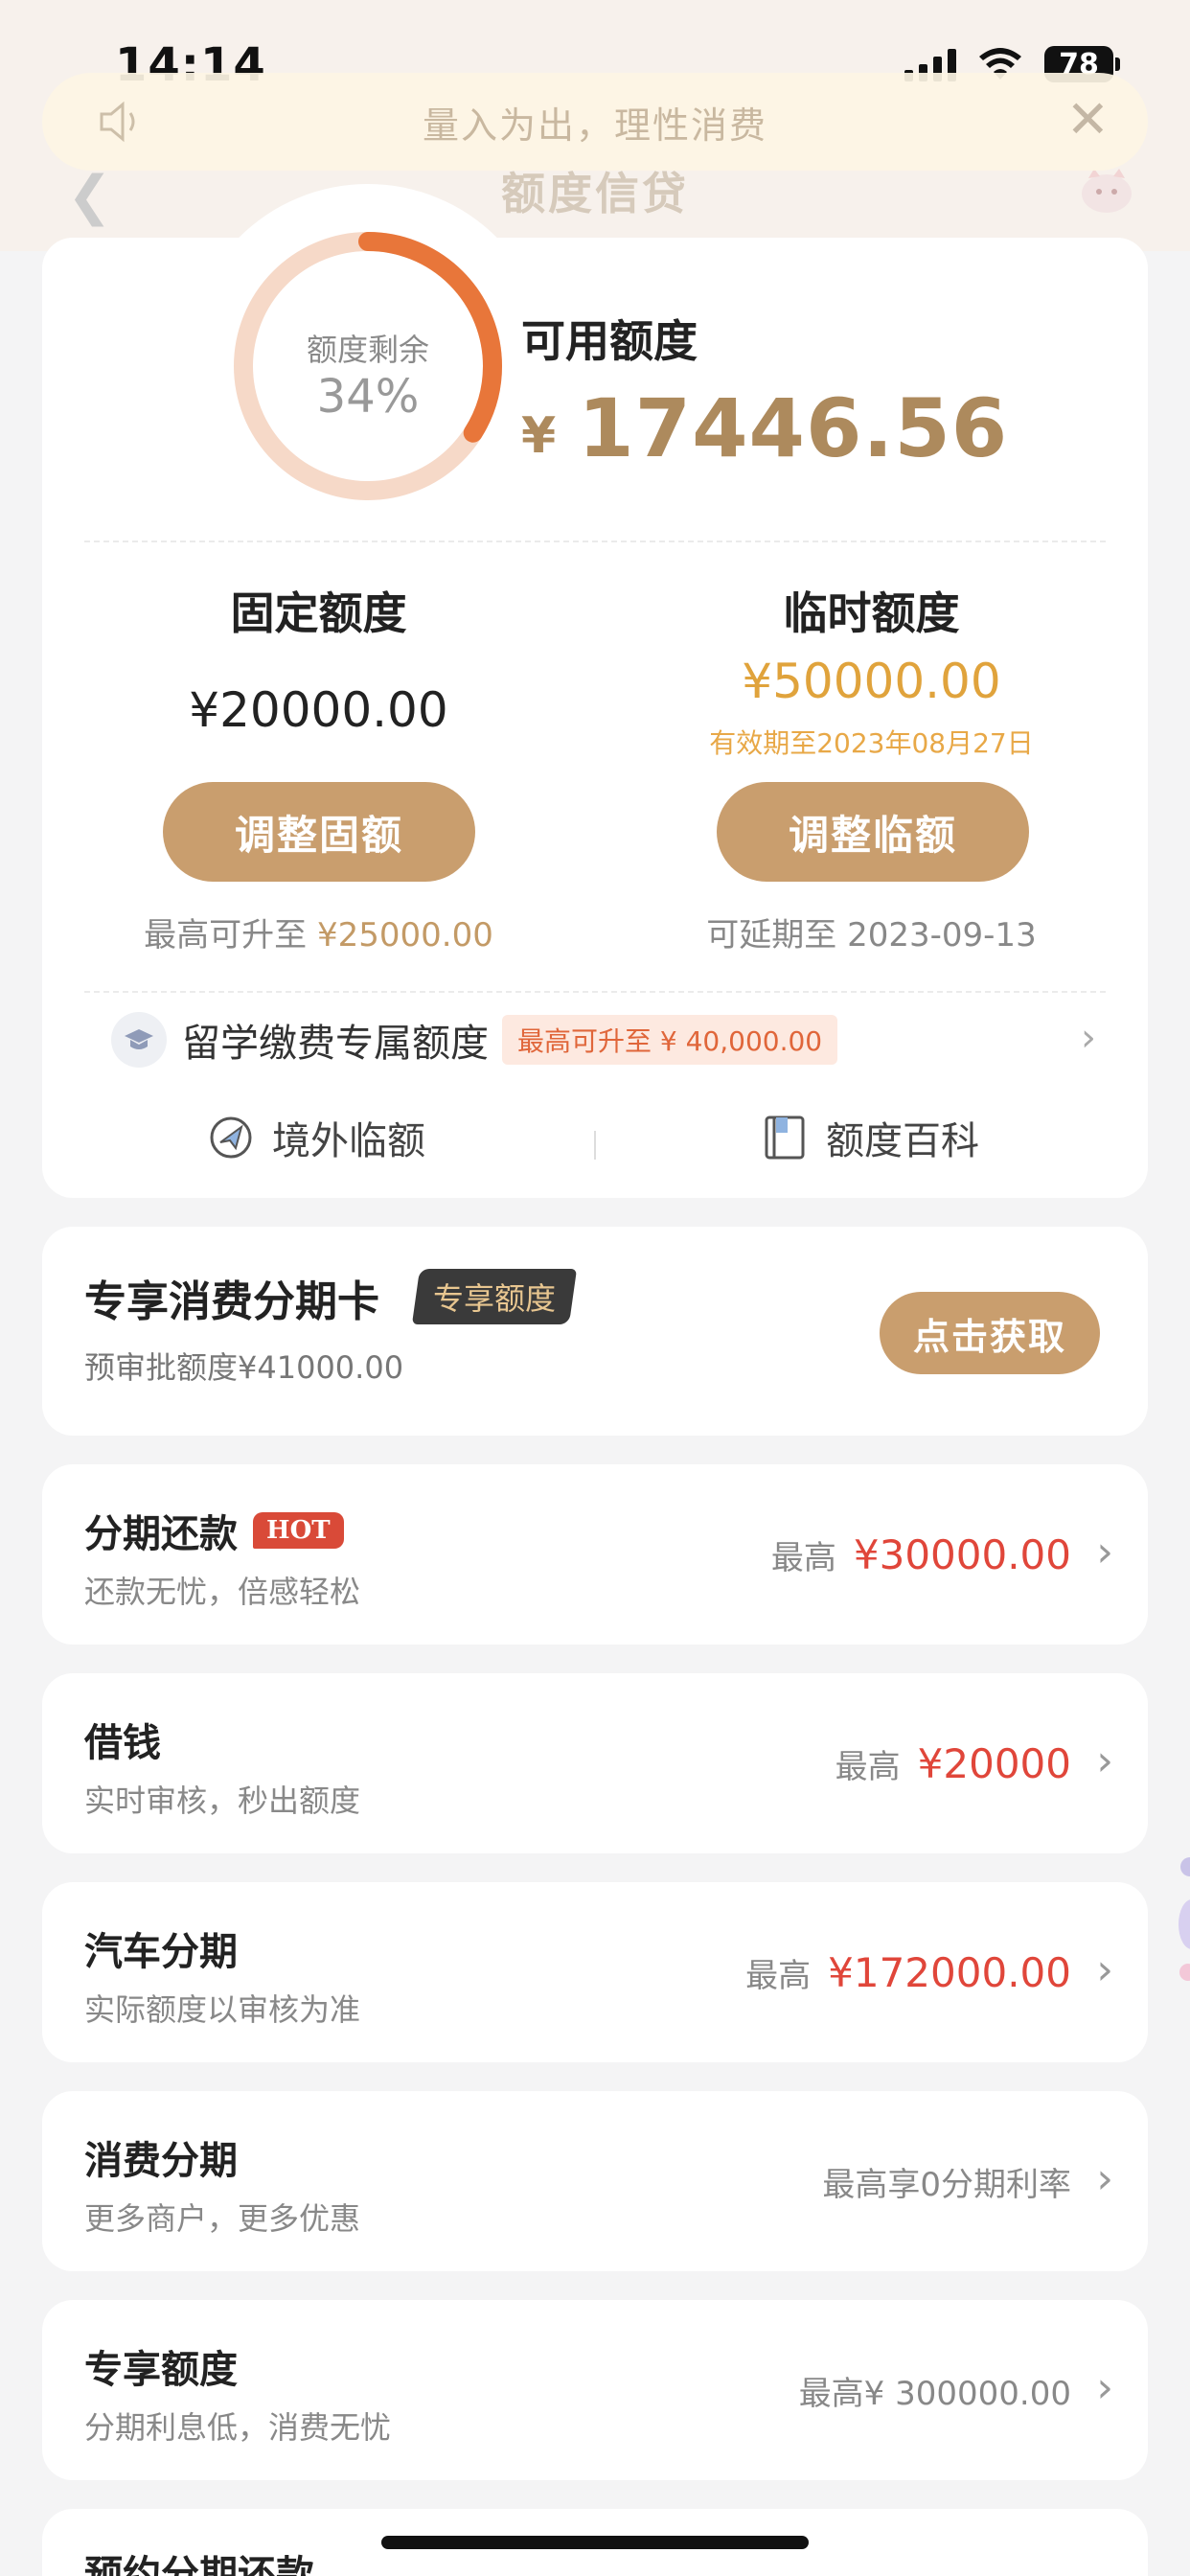 The image size is (1190, 2576). Describe the element at coordinates (161, 1534) in the screenshot. I see `item-title: 分期还款` at that location.